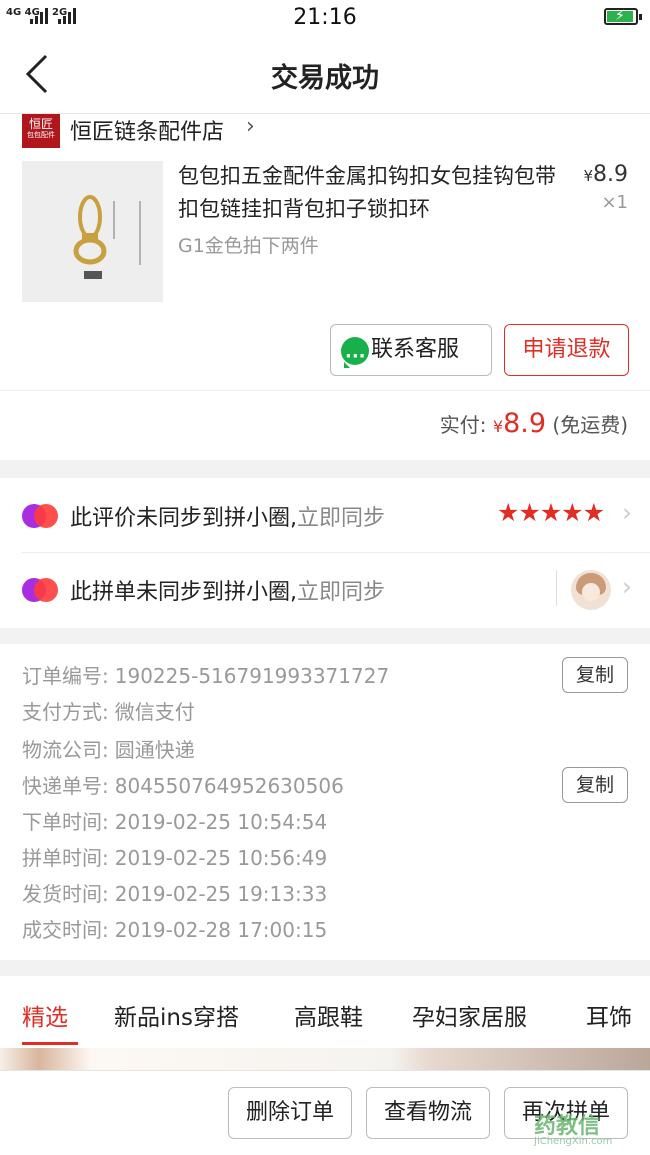  I want to click on review-sync-row: 此评价未同步到拼小圈,立即同步 ★★★★★ ›, so click(325, 516).